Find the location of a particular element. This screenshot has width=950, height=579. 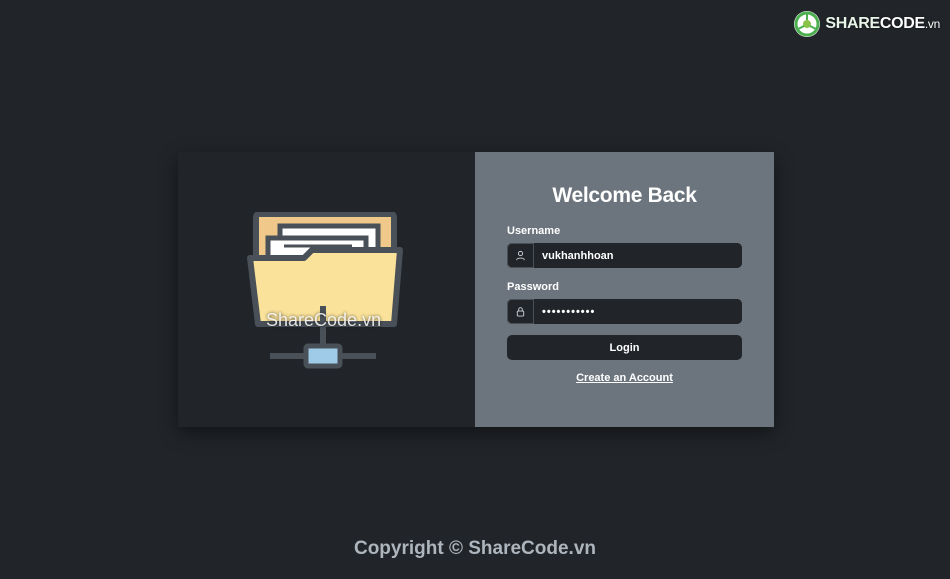

watermark-text: ShareCode.vn is located at coordinates (324, 320).